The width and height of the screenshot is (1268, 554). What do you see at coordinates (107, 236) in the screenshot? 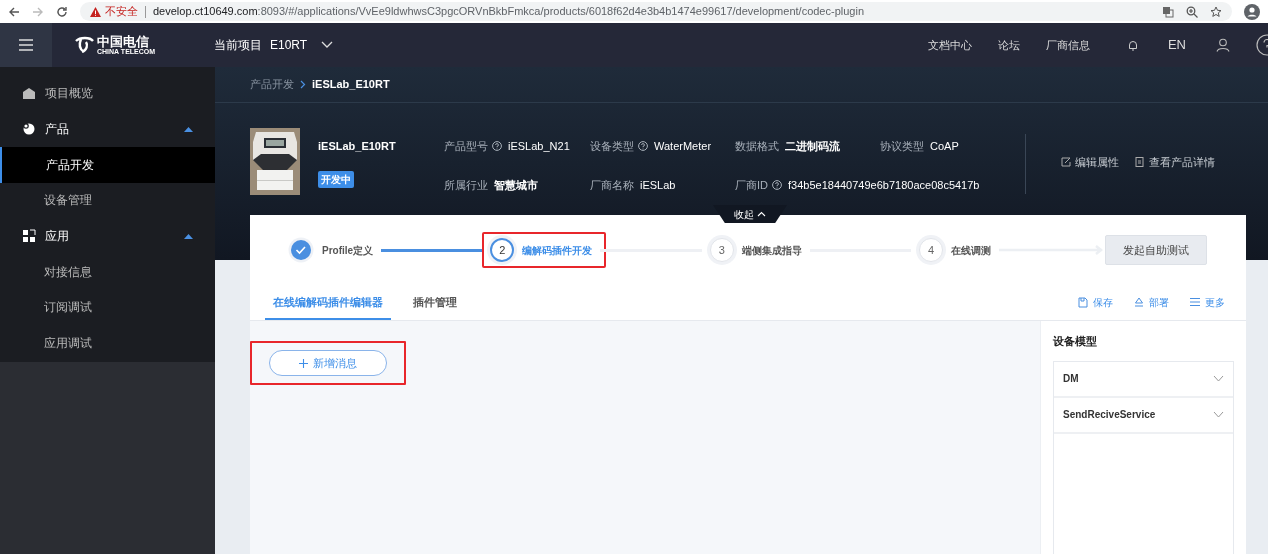
I see `sidebar-item: 应用` at bounding box center [107, 236].